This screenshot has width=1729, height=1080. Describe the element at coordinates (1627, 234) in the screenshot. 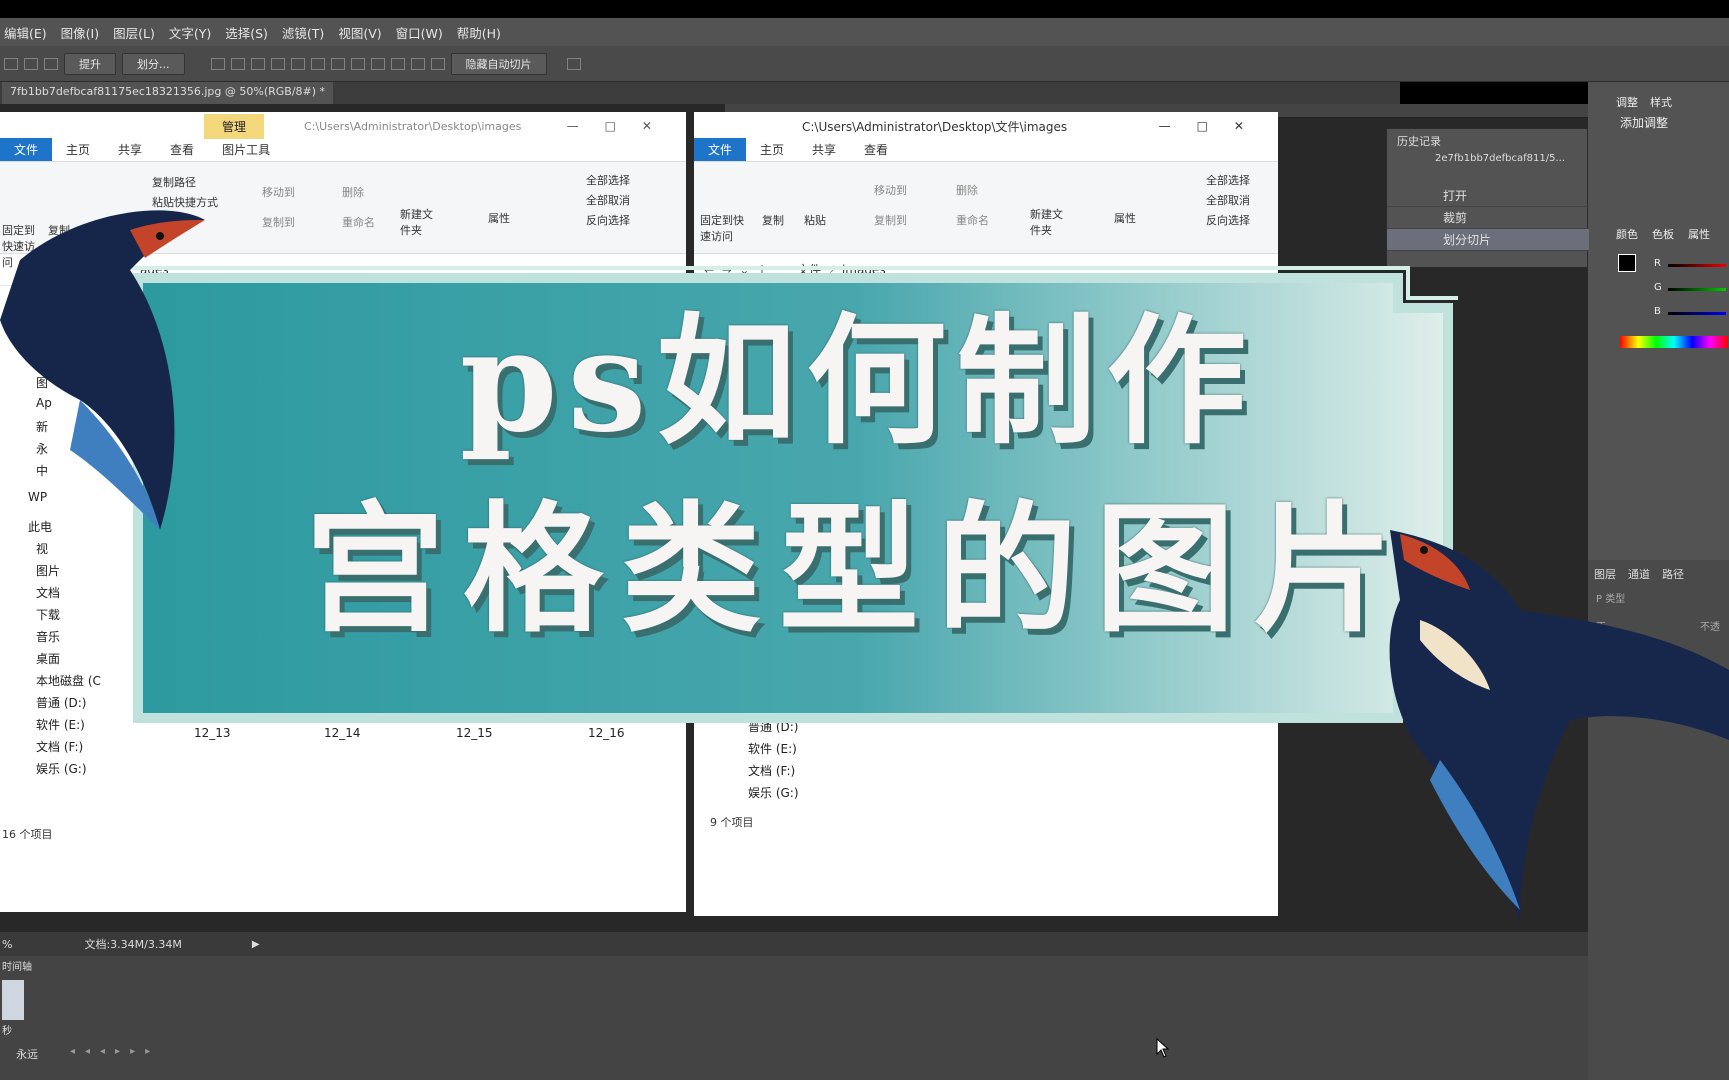

I see `tab-color: 颜色` at that location.